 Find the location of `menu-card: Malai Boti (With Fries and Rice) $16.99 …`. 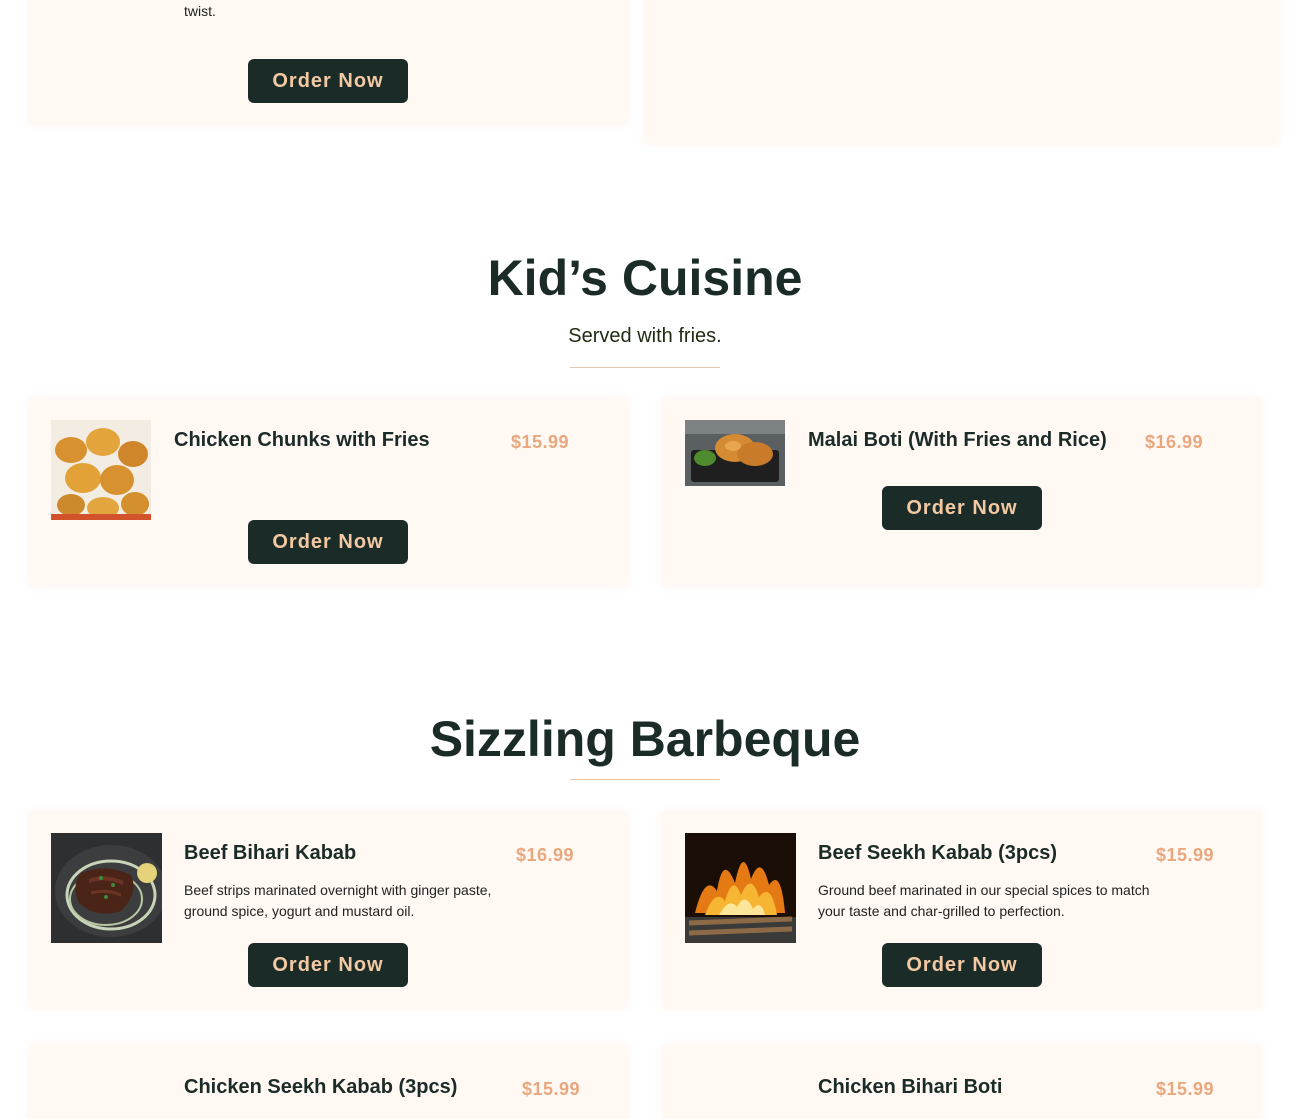

menu-card: Malai Boti (With Fries and Rice) $16.99 … is located at coordinates (962, 492).